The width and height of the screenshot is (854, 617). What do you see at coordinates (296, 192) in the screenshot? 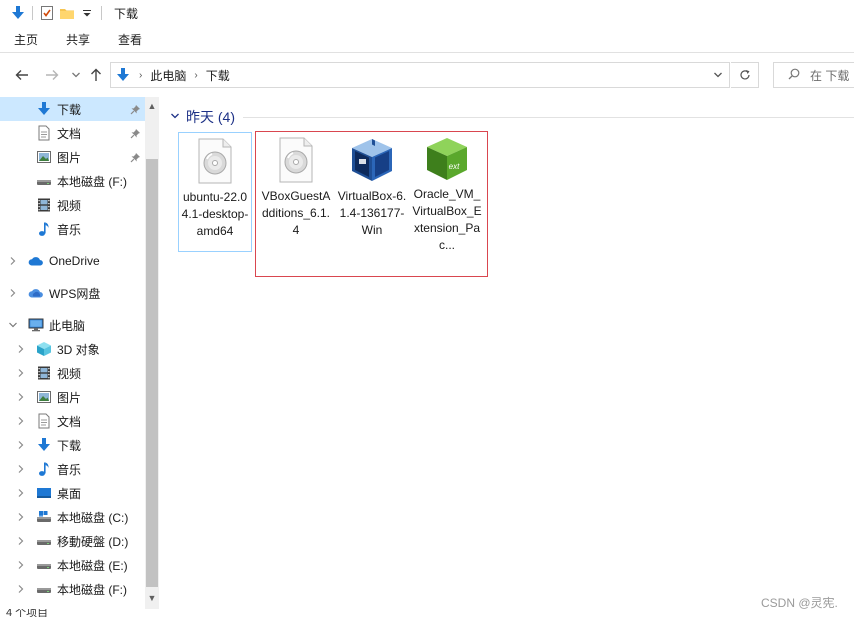
I see `file-item: VBoxGuestAdditions_6.1.4` at bounding box center [296, 192].